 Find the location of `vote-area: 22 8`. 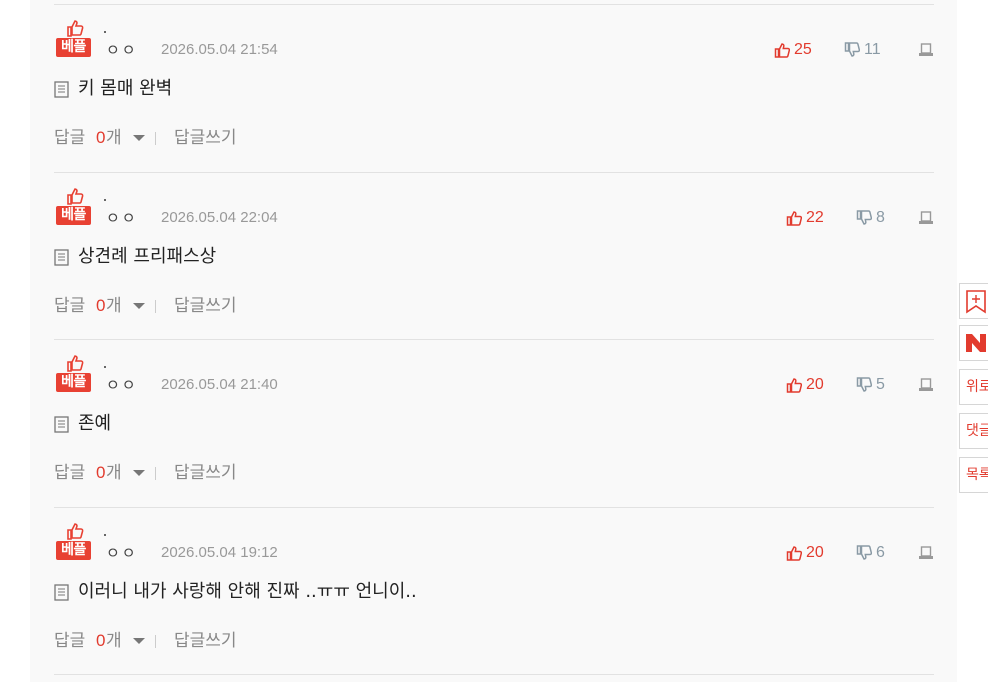

vote-area: 22 8 is located at coordinates (860, 218).